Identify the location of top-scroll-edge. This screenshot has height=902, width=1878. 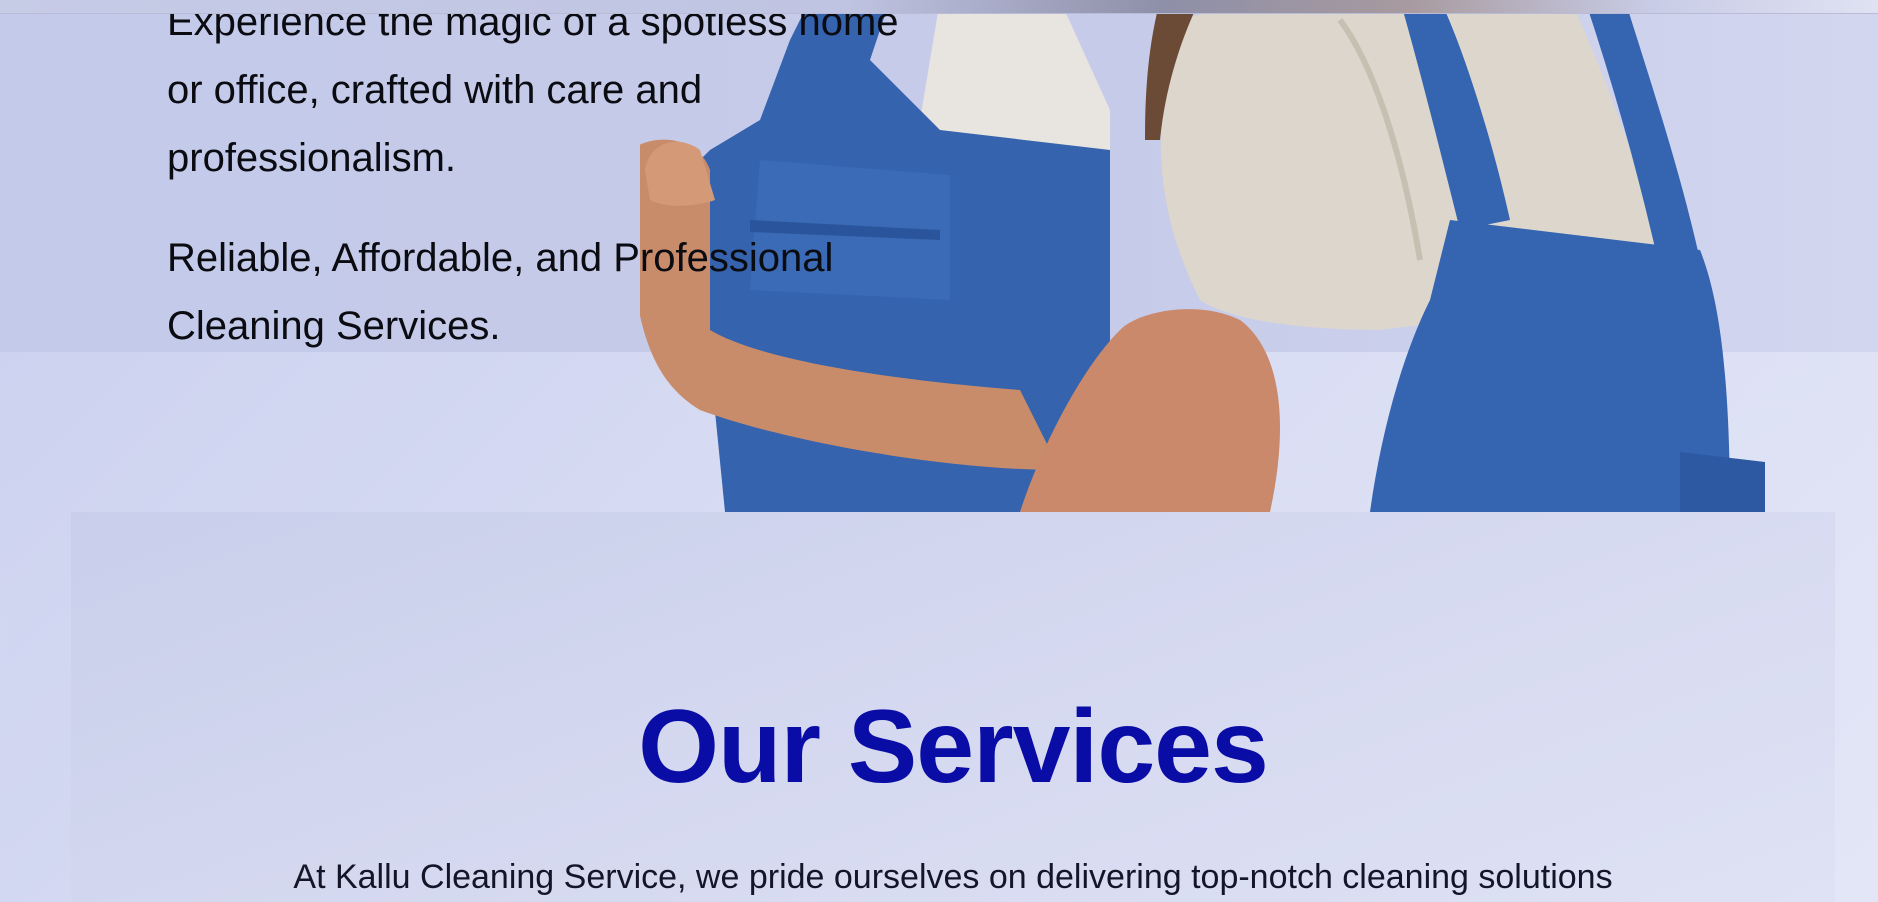
(939, 7).